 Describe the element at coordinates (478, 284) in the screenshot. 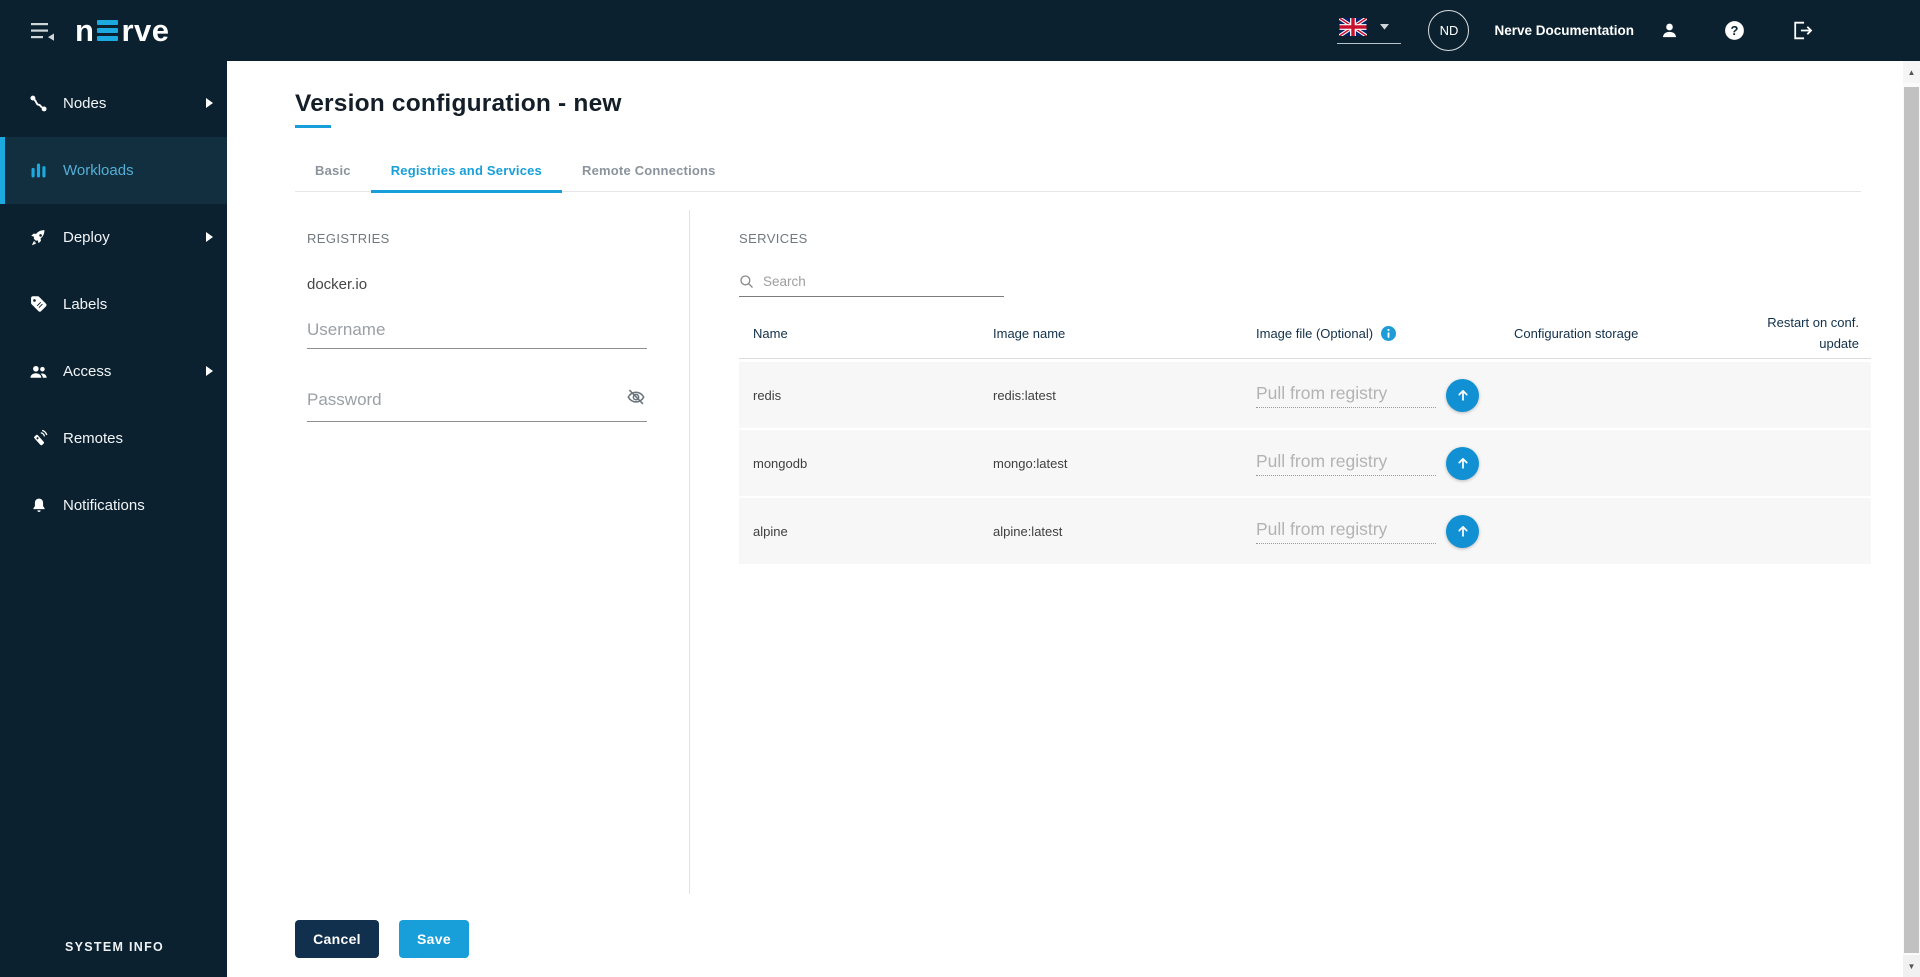

I see `registry-name: docker.io` at that location.